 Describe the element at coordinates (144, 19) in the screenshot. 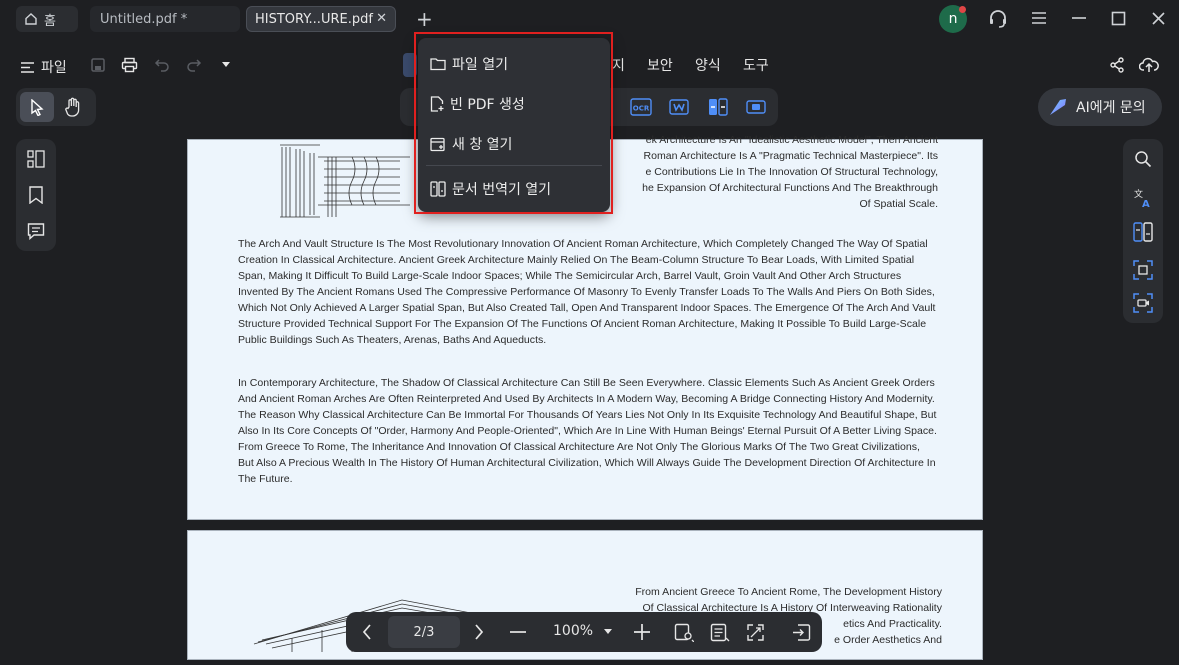

I see `tab-untitled-label: Untitled.pdf *` at that location.